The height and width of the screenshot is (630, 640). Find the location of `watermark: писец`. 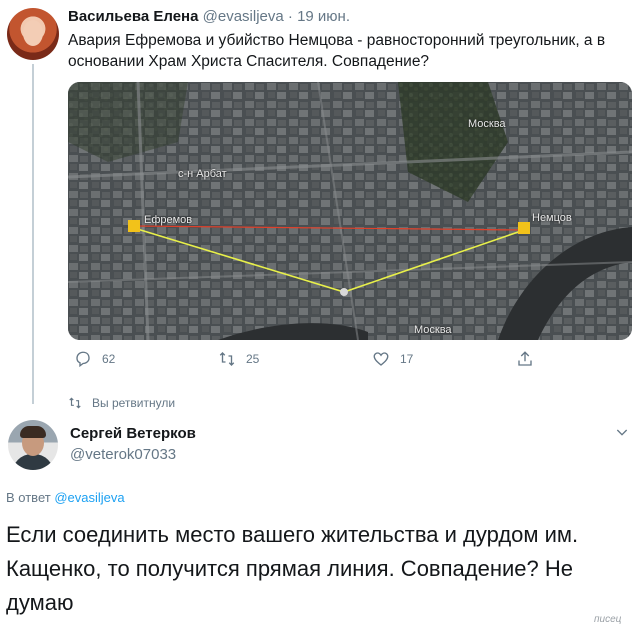

watermark: писец is located at coordinates (608, 619).